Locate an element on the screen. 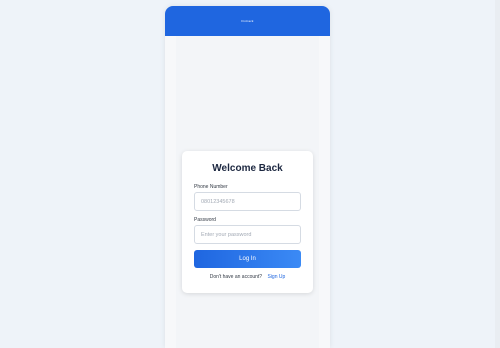 The width and height of the screenshot is (500, 348). top-bar: Fintrack is located at coordinates (247, 21).